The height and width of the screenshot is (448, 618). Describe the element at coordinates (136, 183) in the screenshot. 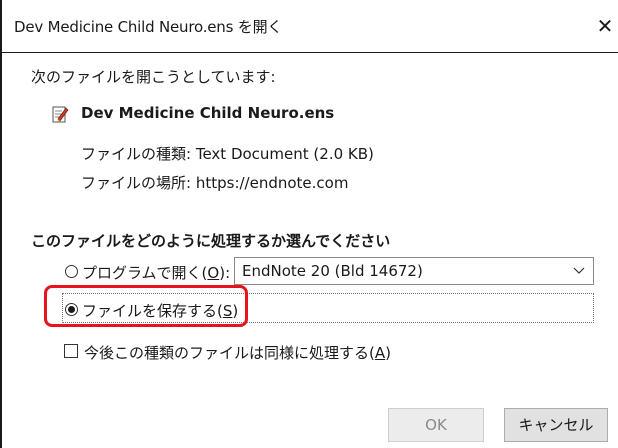

I see `file-location-label: ファイルの場所:` at that location.